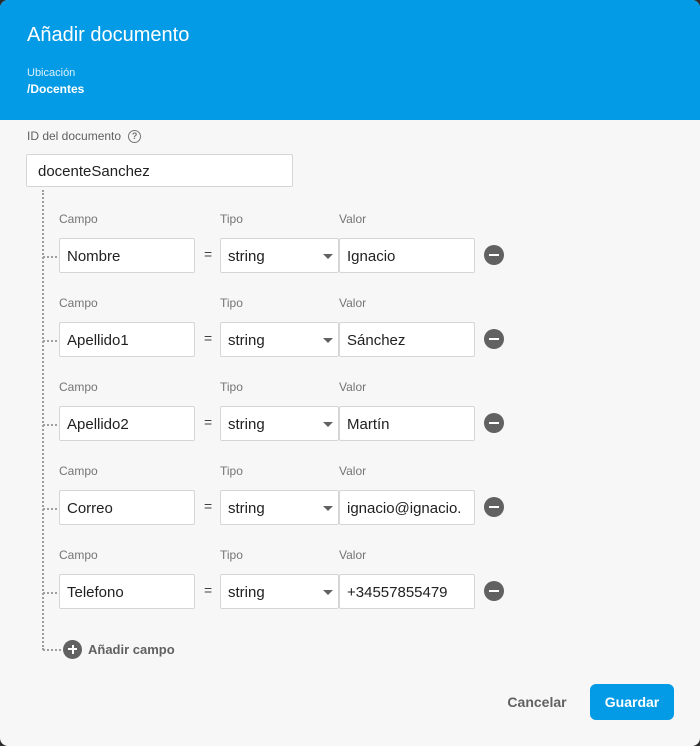  I want to click on document-id-label-text: ID del documento, so click(74, 136).